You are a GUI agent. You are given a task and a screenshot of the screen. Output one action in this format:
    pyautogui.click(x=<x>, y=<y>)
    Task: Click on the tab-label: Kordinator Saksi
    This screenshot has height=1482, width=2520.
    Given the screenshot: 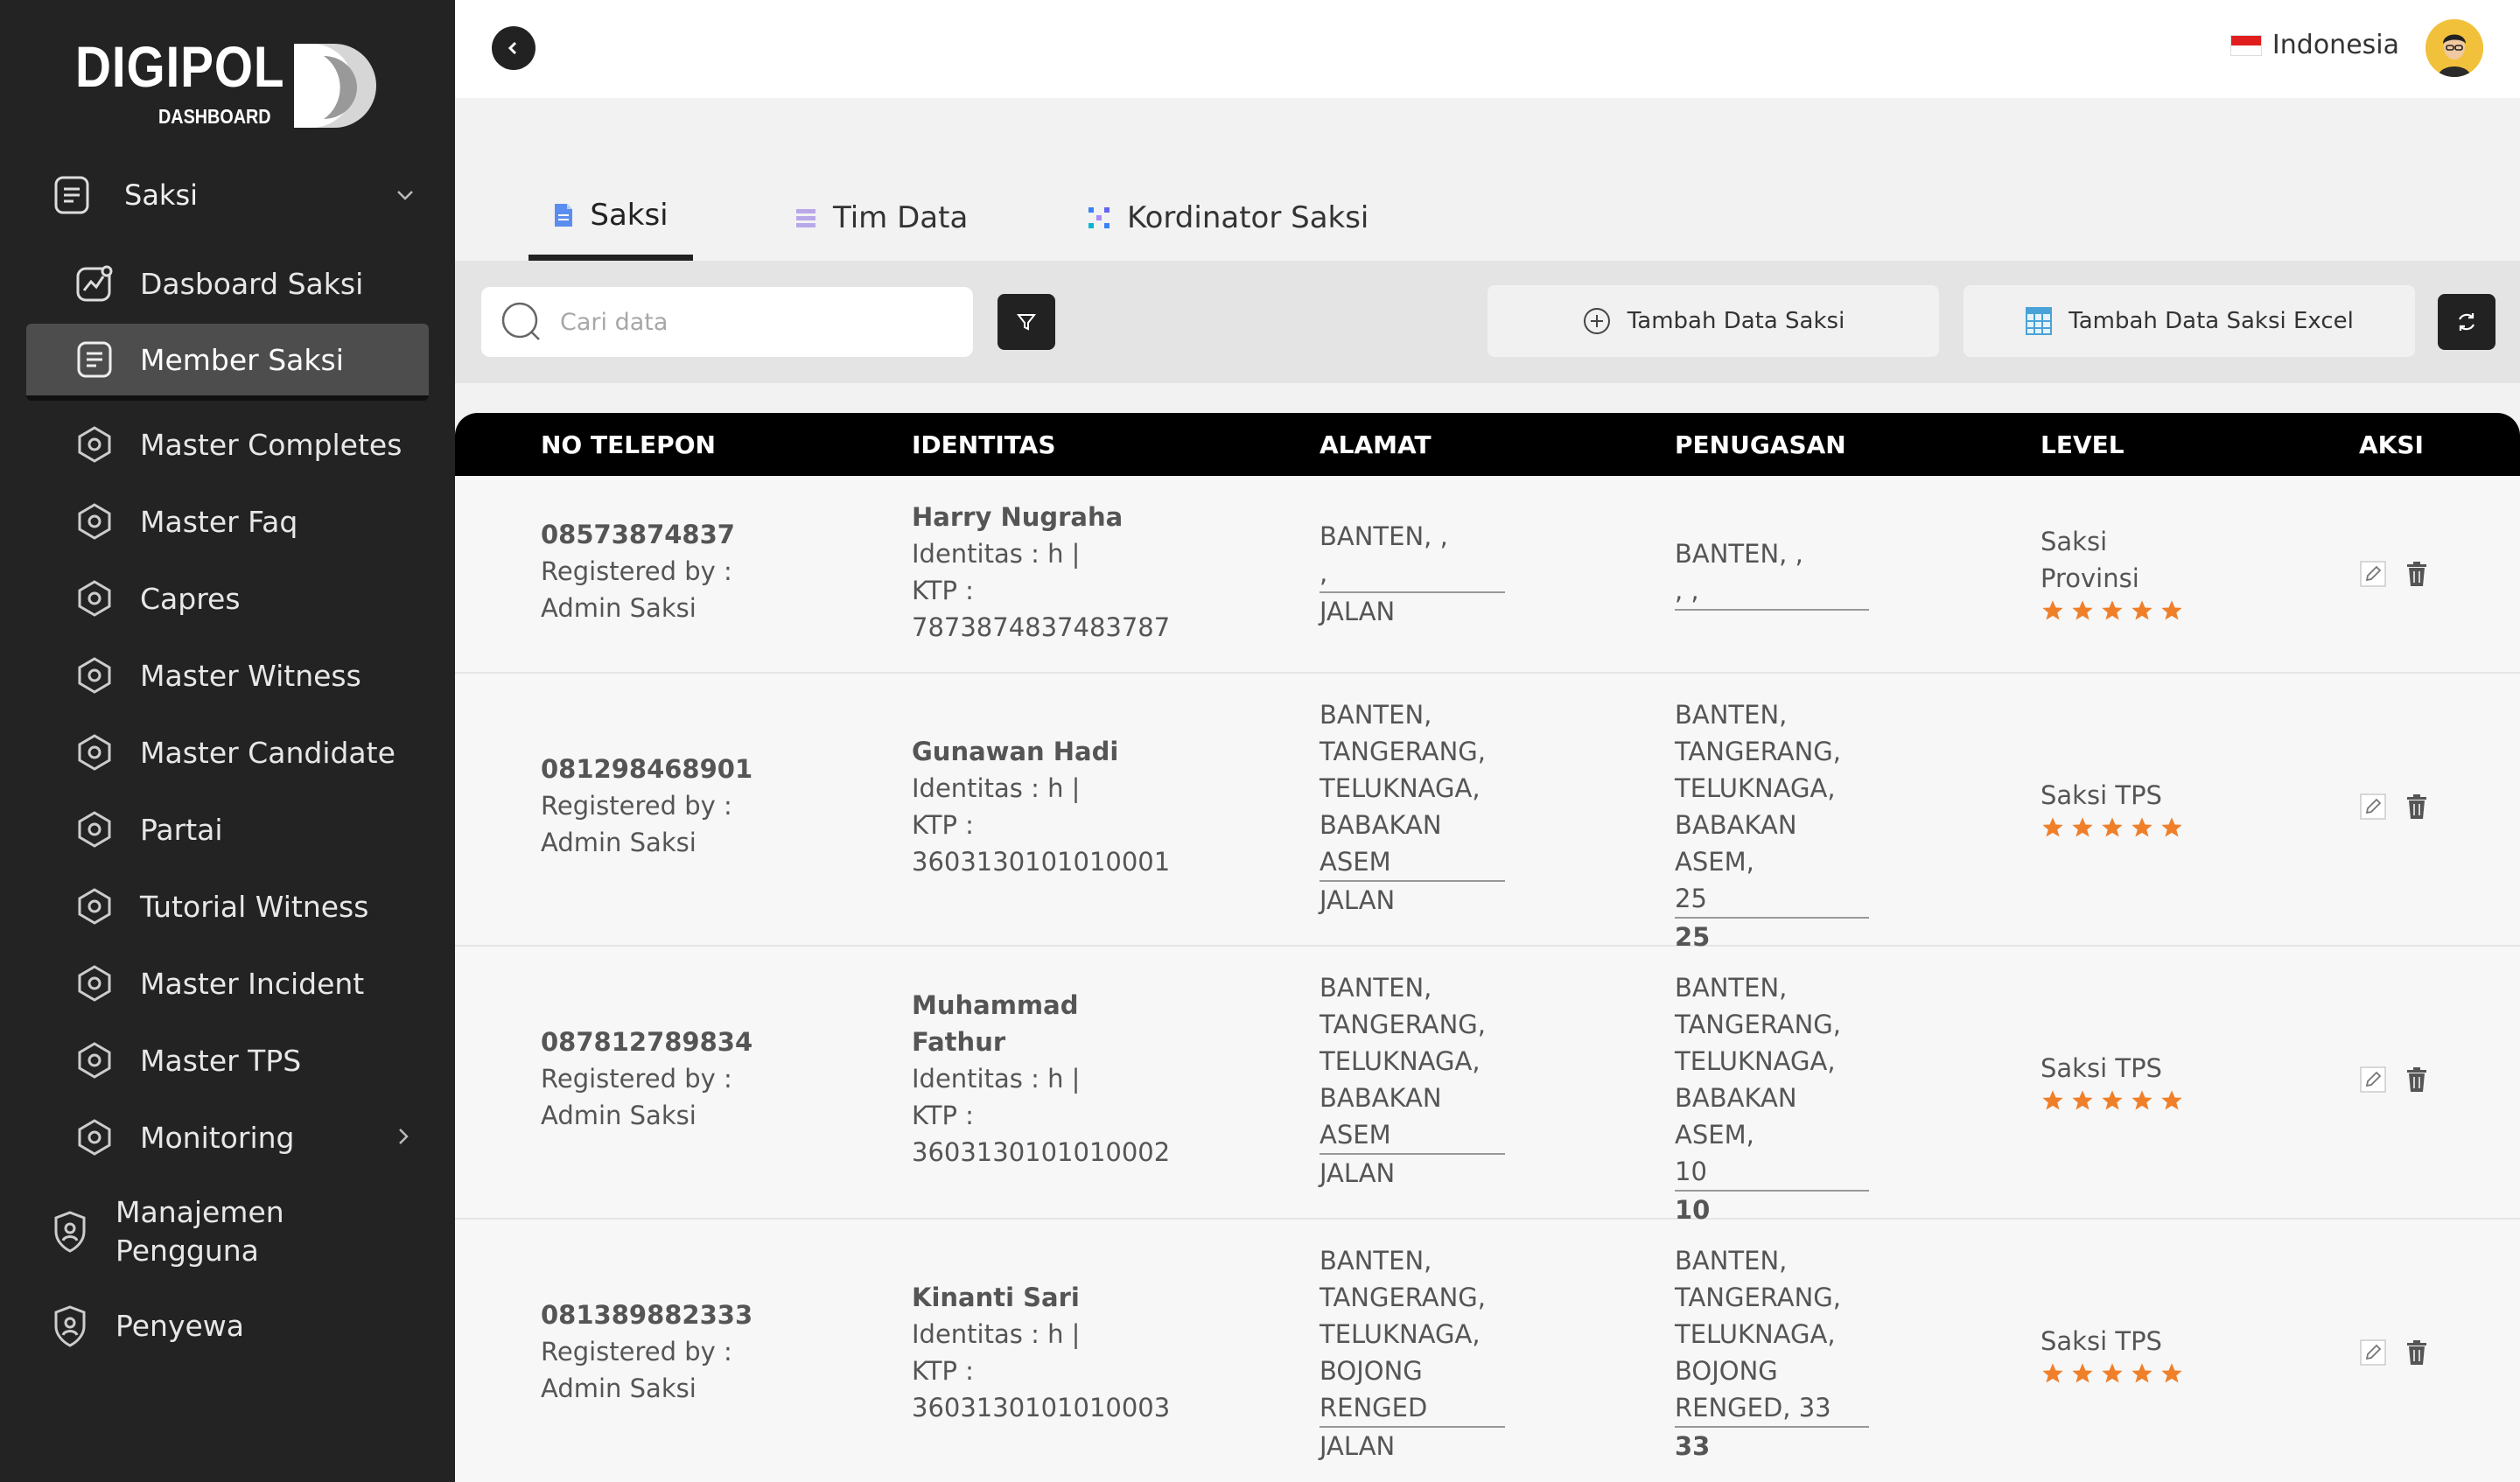 What is the action you would take?
    pyautogui.click(x=1248, y=217)
    